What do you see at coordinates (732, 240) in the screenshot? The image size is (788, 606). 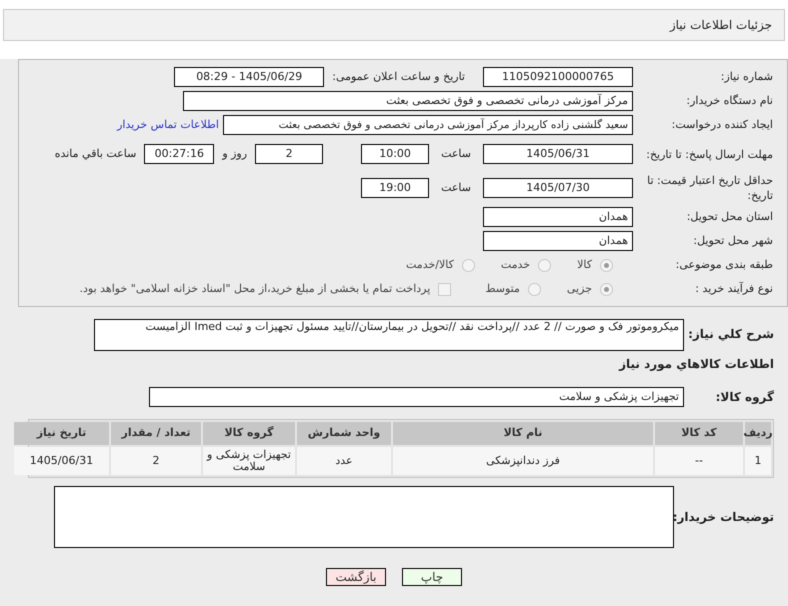 I see `field-label: شهر محل تحویل:` at bounding box center [732, 240].